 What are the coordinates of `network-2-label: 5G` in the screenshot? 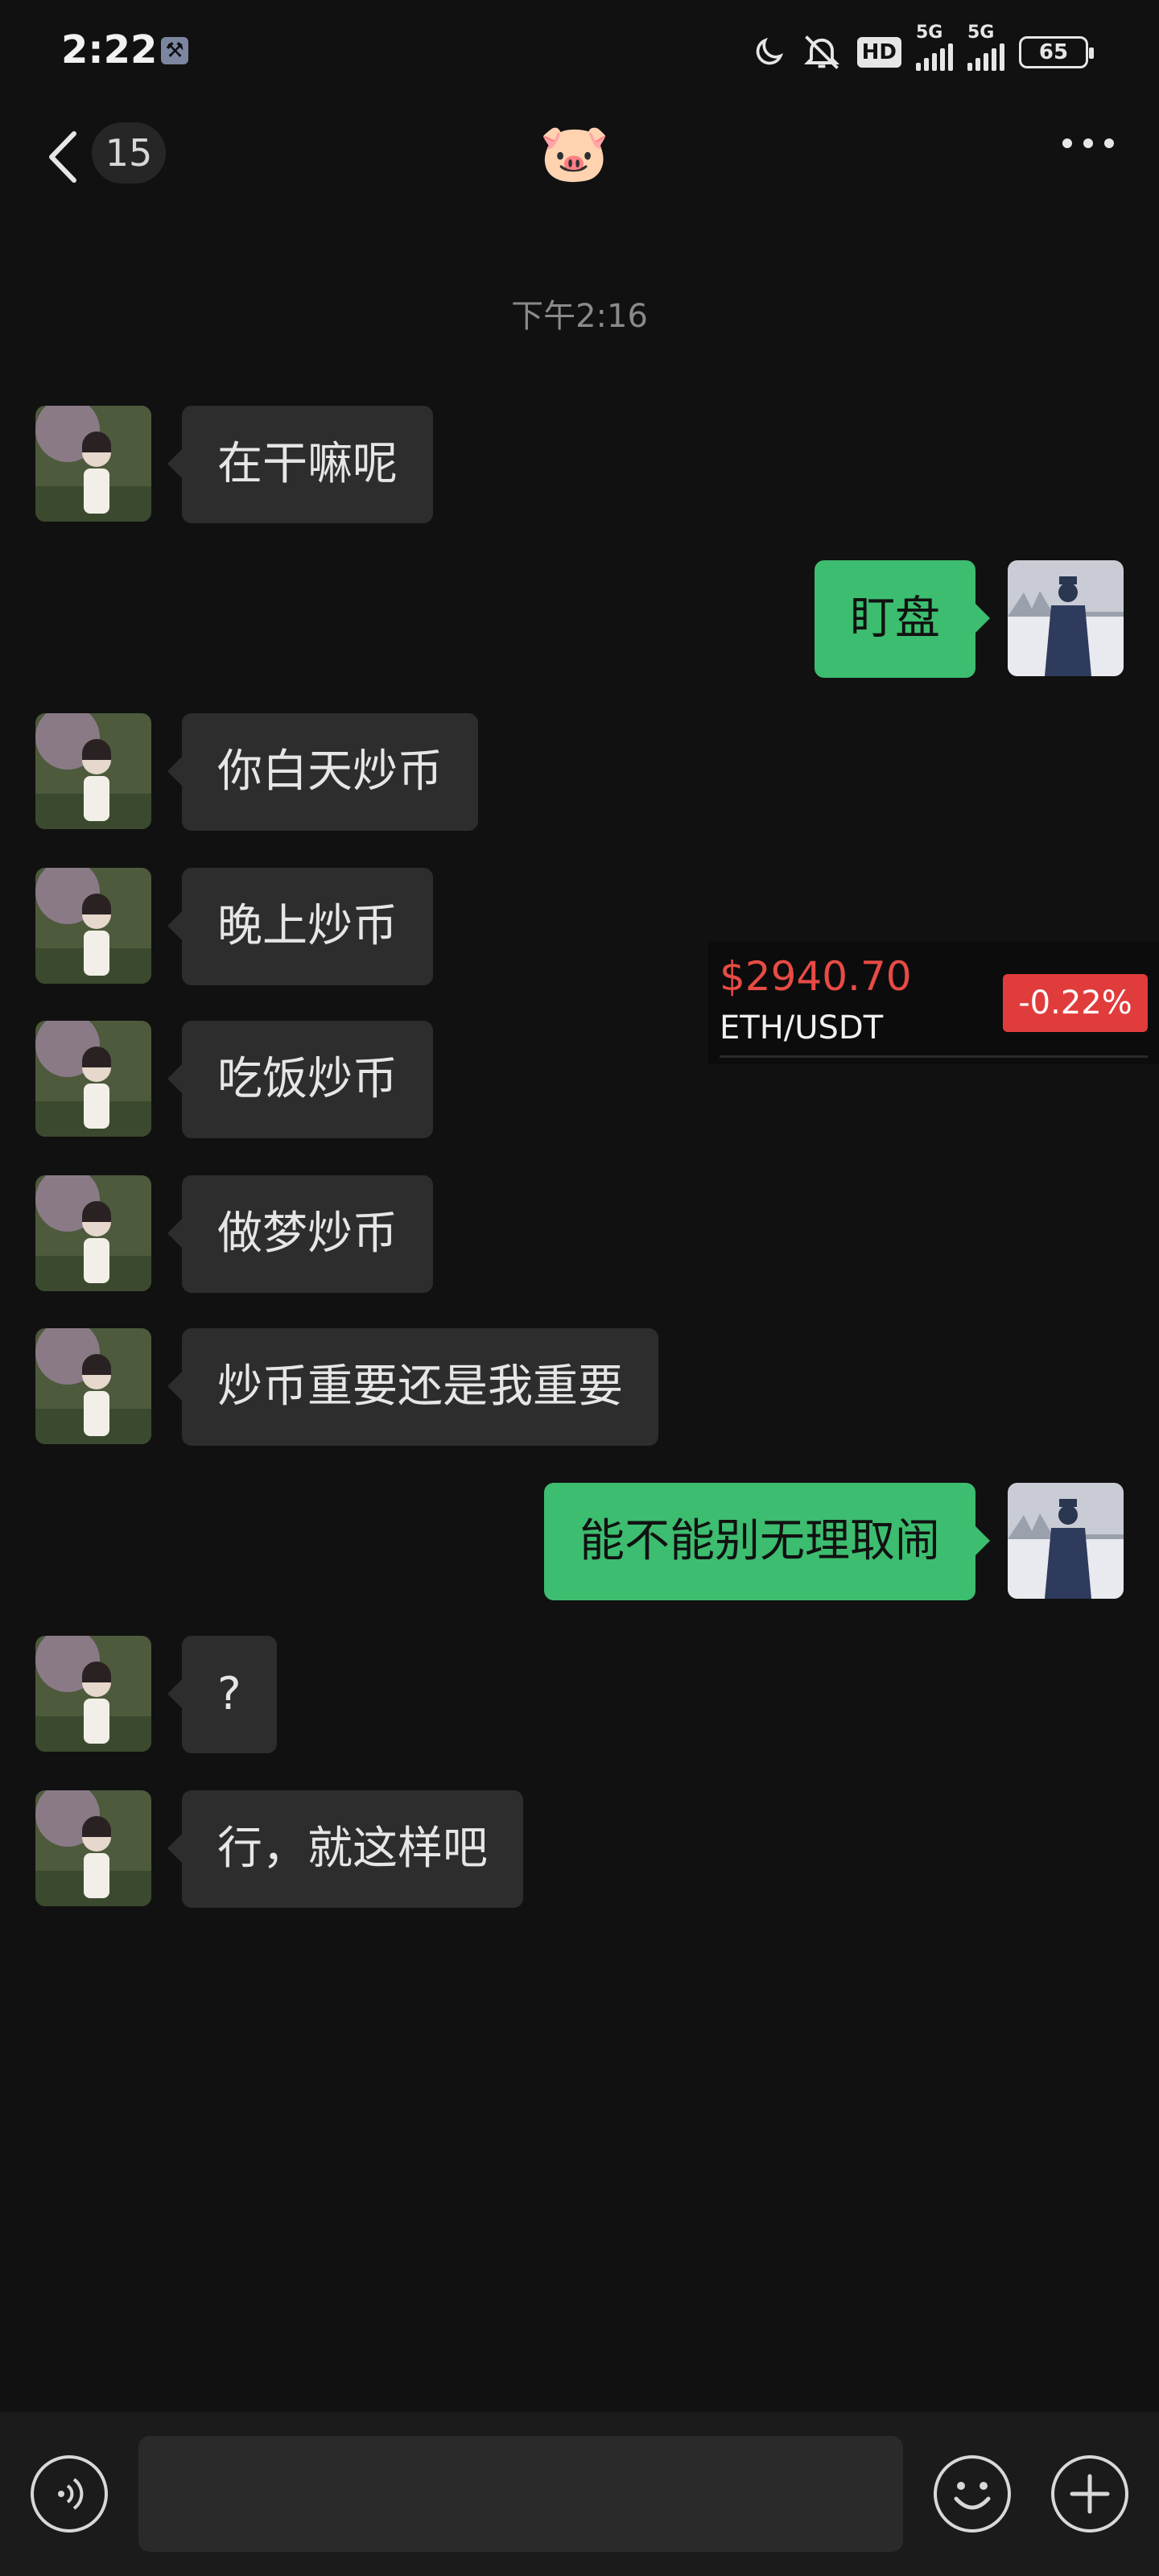 It's located at (981, 33).